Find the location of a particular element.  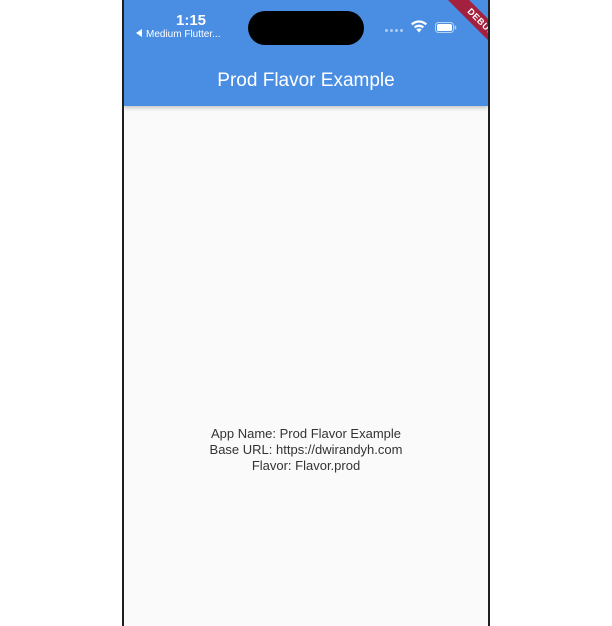

base-url-text: Base URL: https://dwirandyh.com is located at coordinates (306, 449).